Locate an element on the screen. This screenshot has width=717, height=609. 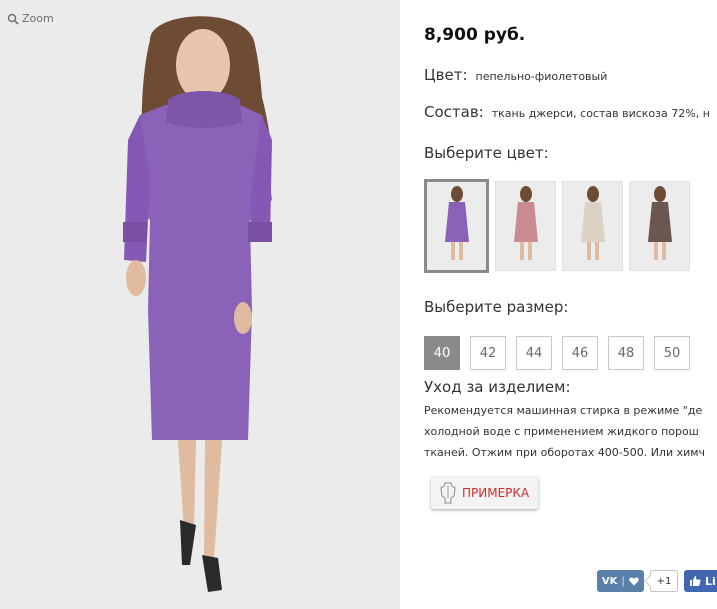
size-option: 46 is located at coordinates (580, 353).